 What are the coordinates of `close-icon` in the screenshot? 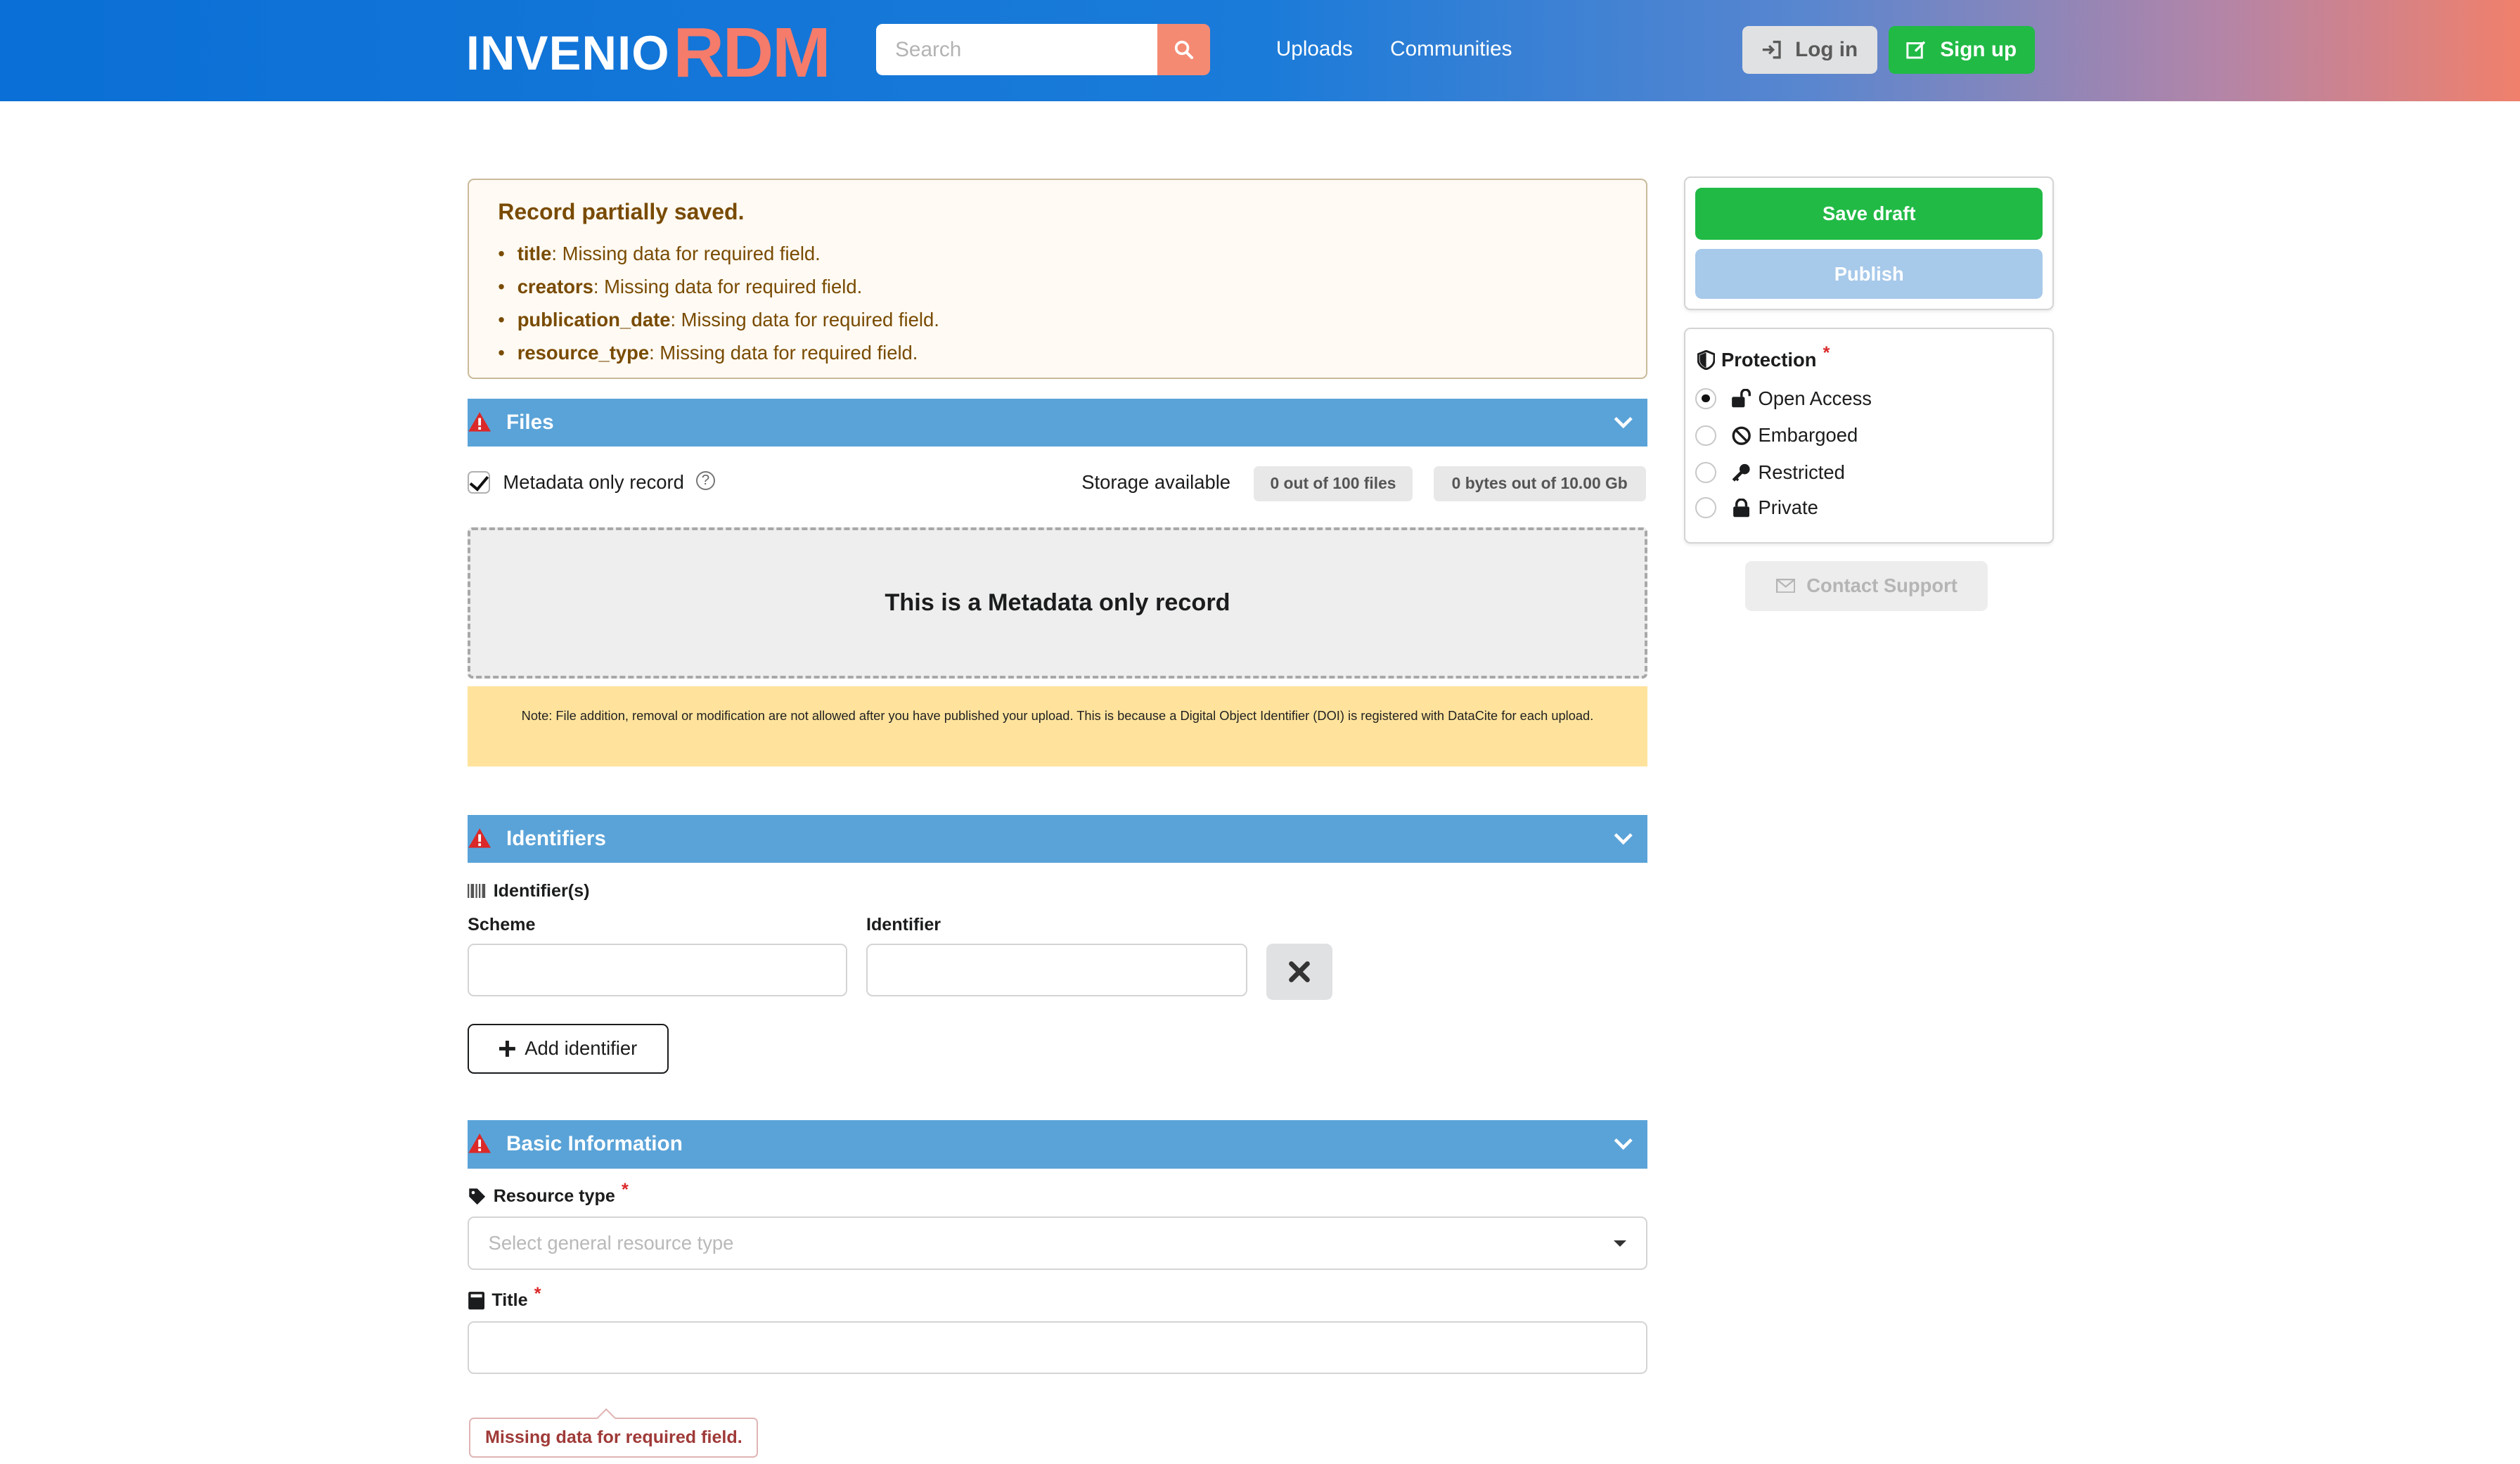 It's located at (1299, 972).